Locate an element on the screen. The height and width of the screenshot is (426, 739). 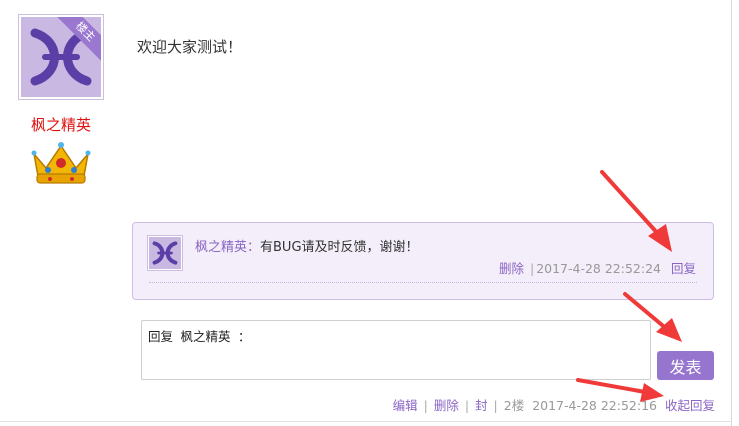
reply-text: 有BUG请及时反馈，谢谢！ is located at coordinates (339, 247).